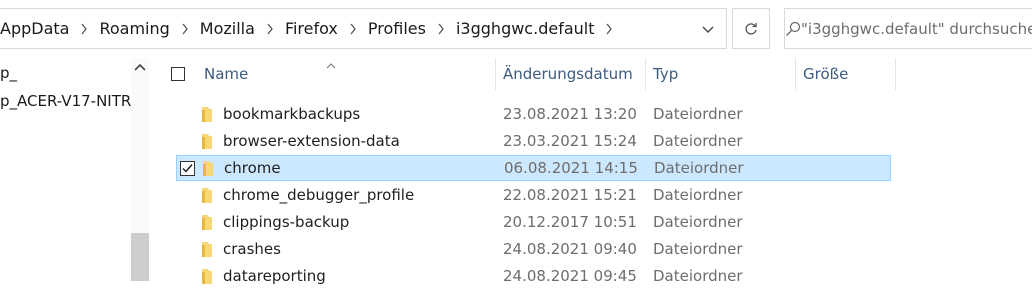 This screenshot has height=290, width=1032. I want to click on nav-item-p: p_, so click(8, 73).